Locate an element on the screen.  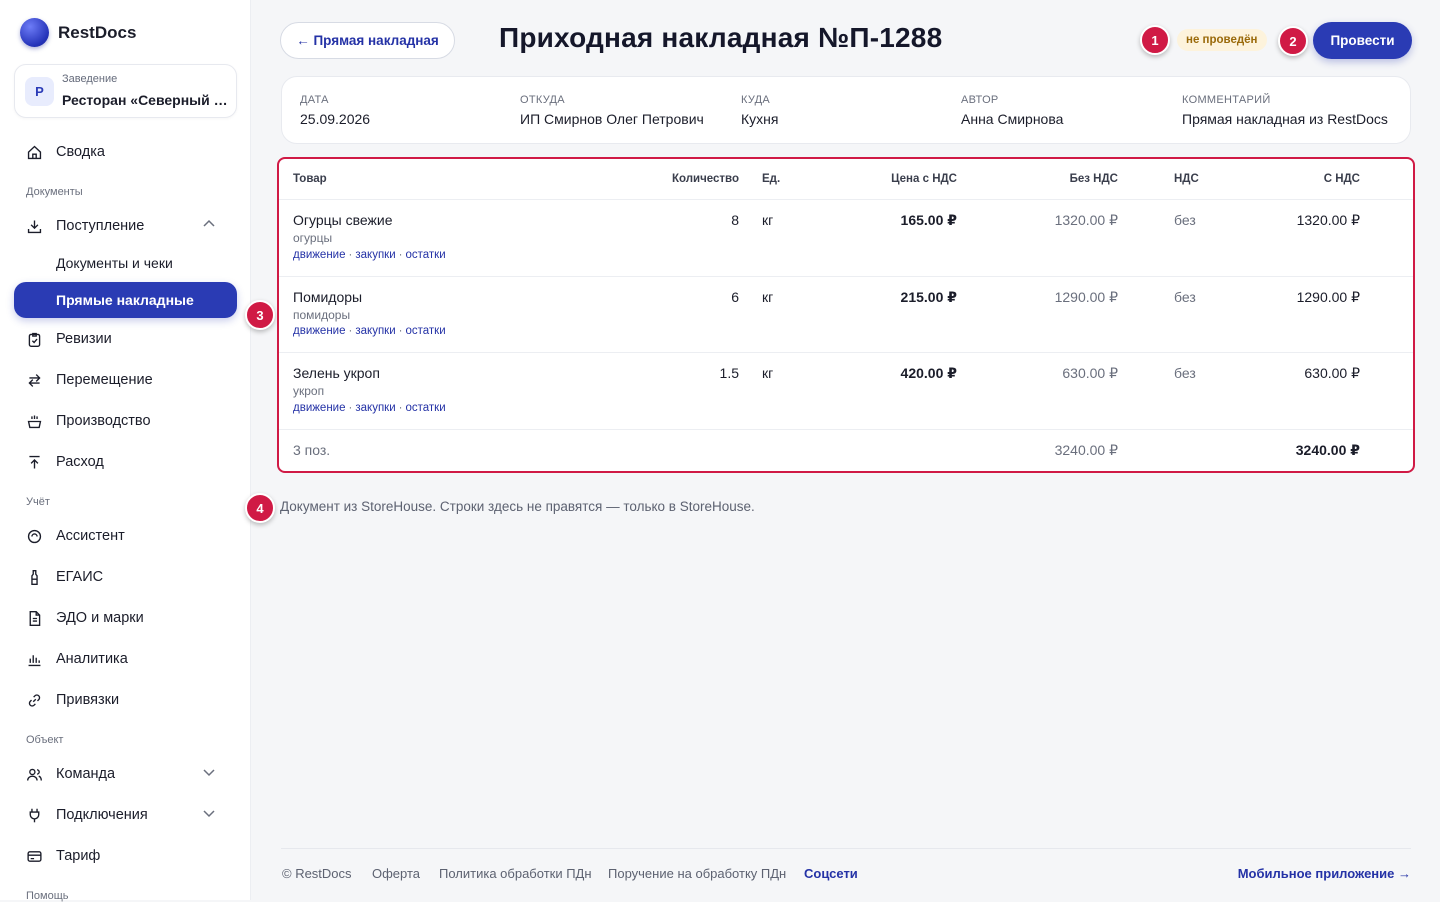
back-button: ← Прямая накладная is located at coordinates (367, 40).